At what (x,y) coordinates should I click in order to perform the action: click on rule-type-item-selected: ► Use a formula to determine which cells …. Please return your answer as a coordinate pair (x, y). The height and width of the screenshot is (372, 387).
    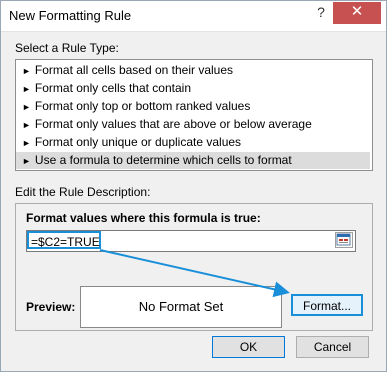
    Looking at the image, I should click on (193, 160).